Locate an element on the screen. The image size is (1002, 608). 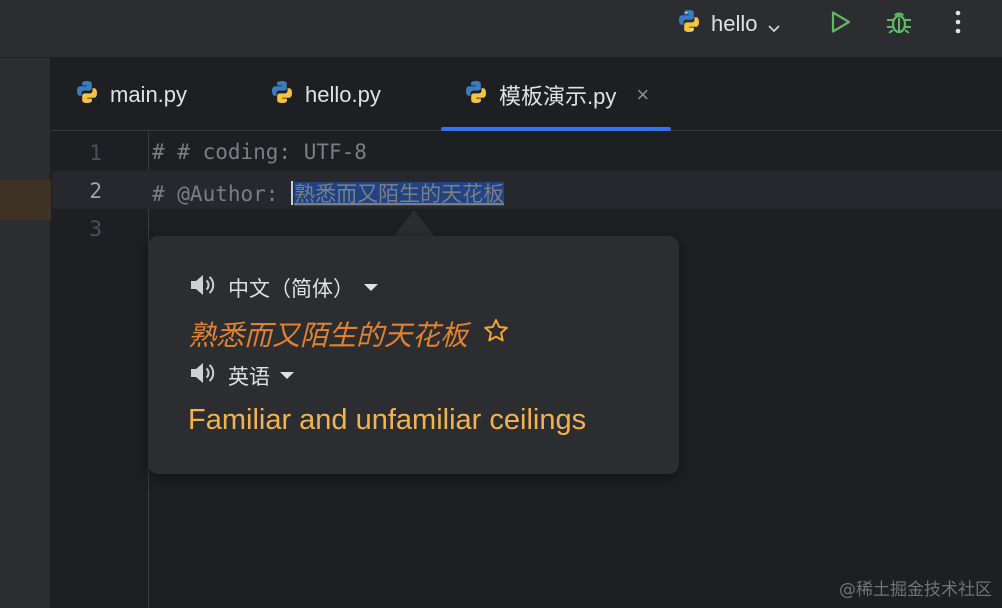
close-tab-icon: × is located at coordinates (642, 95).